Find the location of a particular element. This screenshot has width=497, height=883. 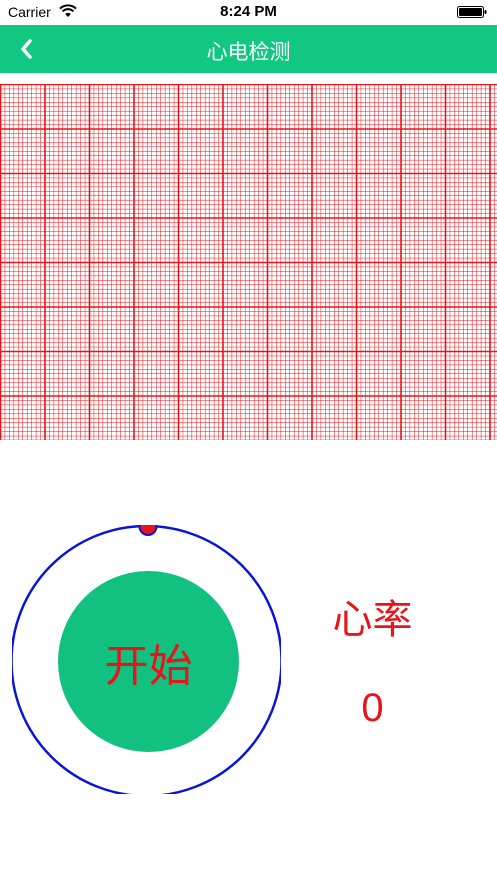

start-button-label: 开始 is located at coordinates (148, 666).